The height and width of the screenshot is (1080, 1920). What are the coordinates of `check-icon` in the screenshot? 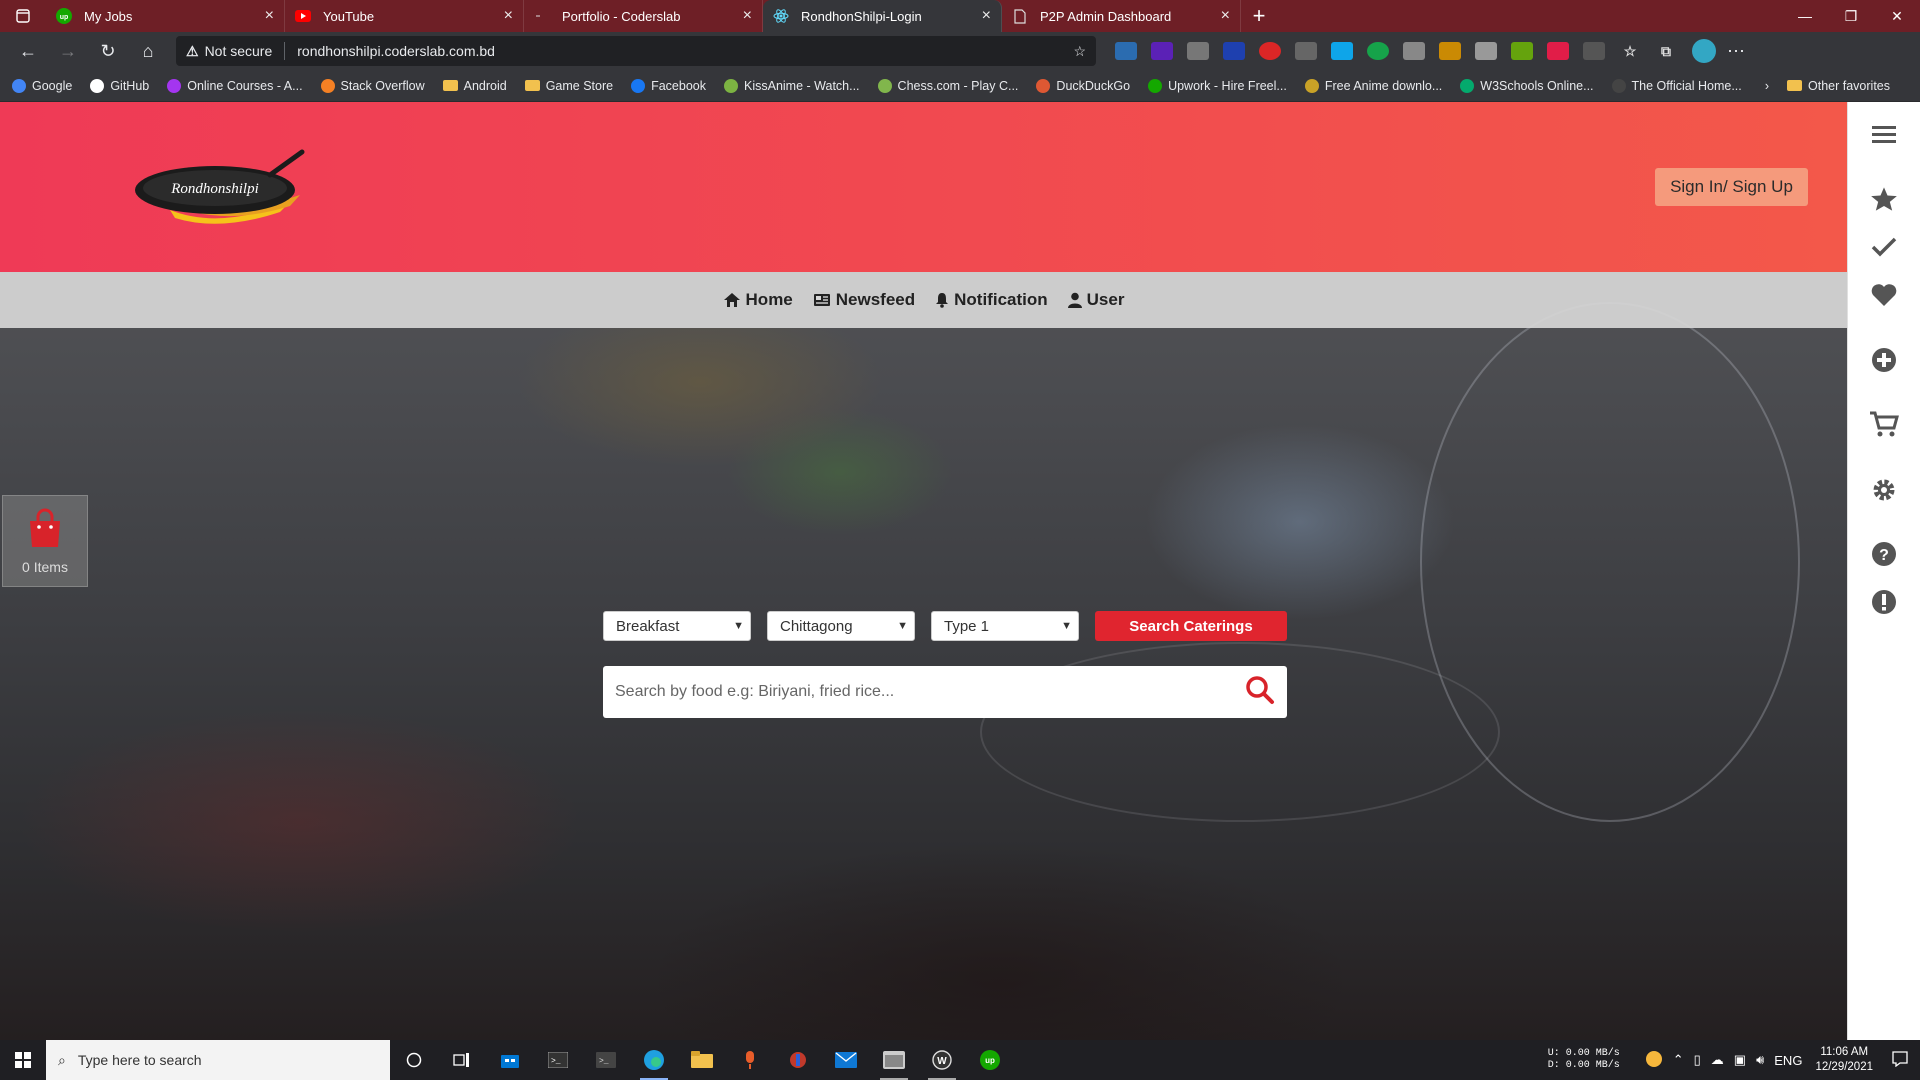 It's located at (1884, 247).